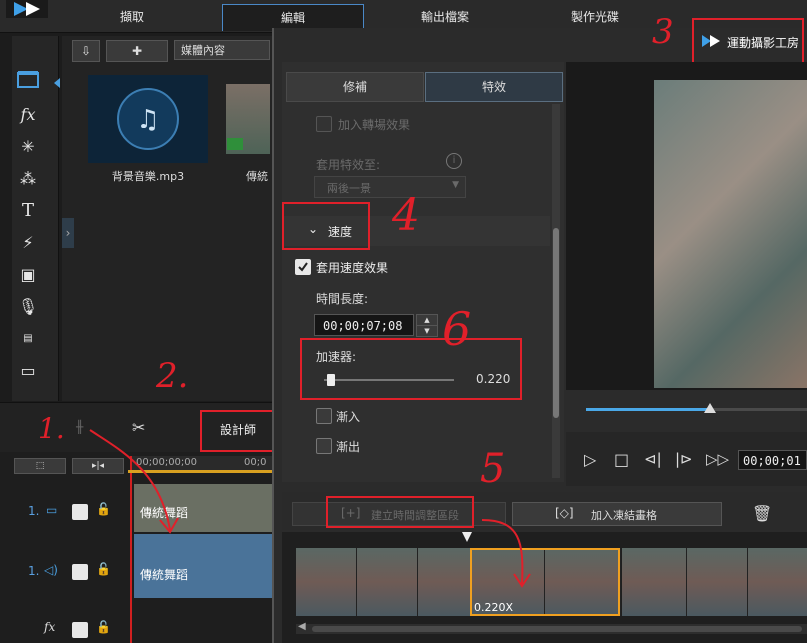 Image resolution: width=807 pixels, height=643 pixels. I want to click on title-room-icon: T, so click(28, 211).